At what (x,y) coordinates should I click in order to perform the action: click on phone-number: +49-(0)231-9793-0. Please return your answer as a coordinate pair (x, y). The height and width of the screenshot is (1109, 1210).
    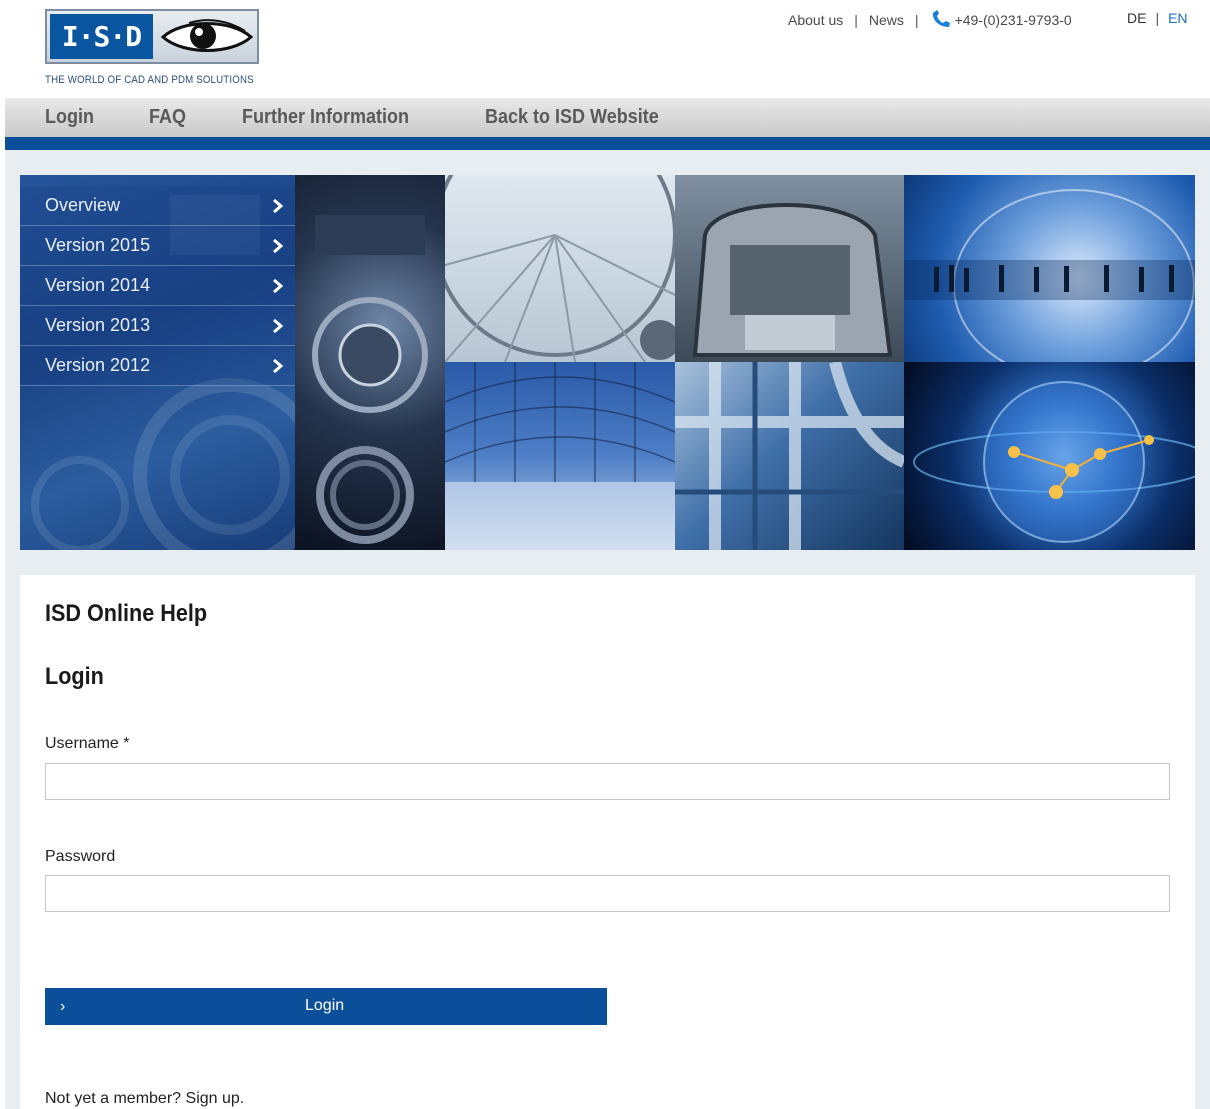
    Looking at the image, I should click on (1013, 20).